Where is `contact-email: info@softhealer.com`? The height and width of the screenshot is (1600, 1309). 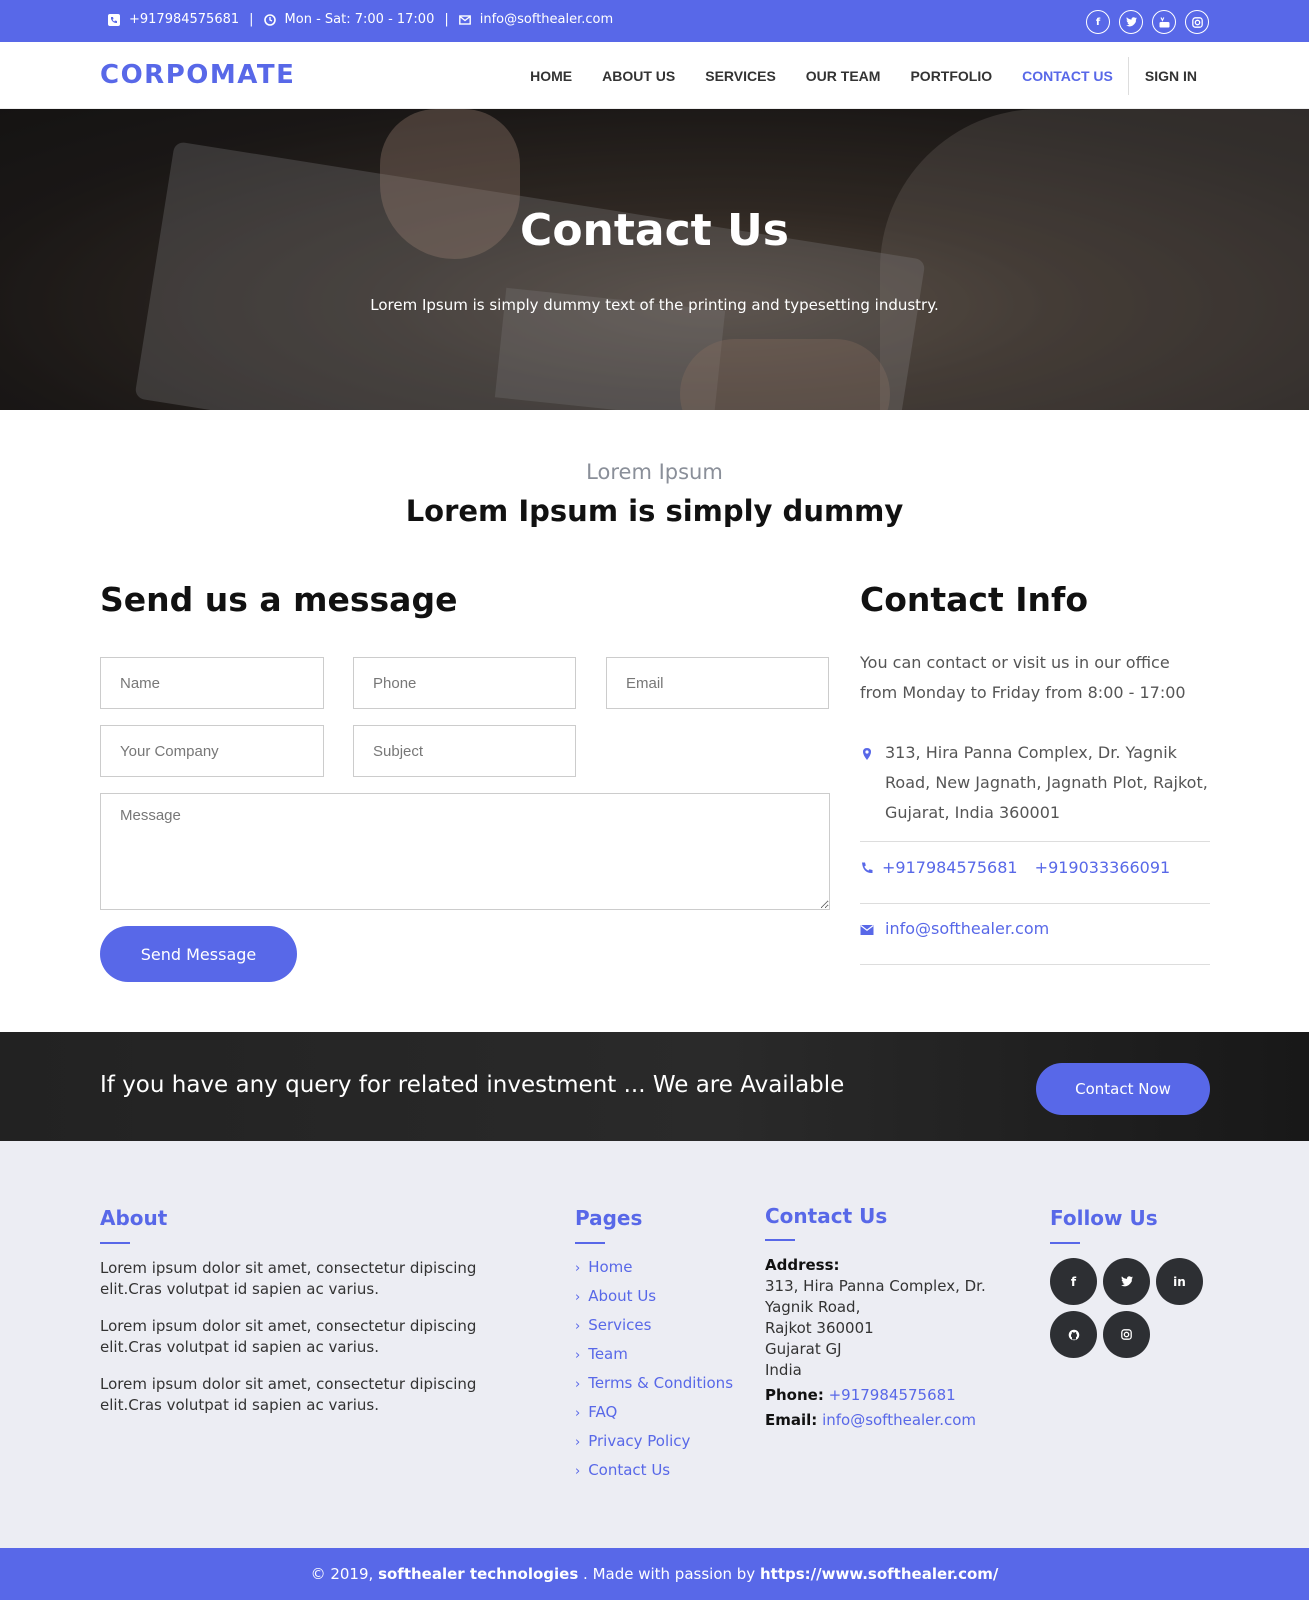
contact-email: info@softhealer.com is located at coordinates (967, 928).